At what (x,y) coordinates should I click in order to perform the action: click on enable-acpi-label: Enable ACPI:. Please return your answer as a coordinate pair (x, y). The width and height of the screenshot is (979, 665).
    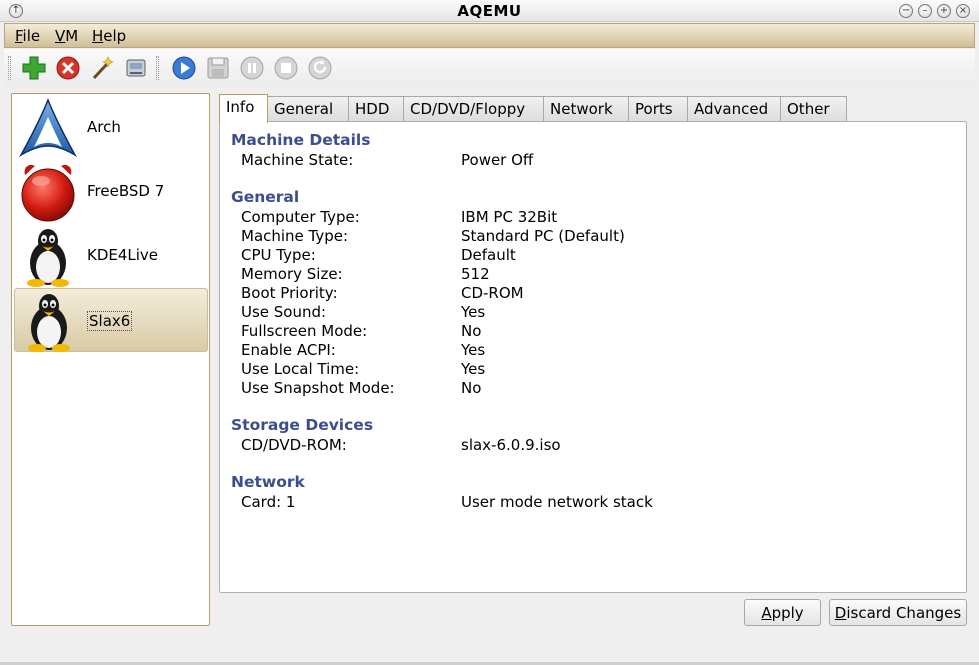
    Looking at the image, I should click on (288, 350).